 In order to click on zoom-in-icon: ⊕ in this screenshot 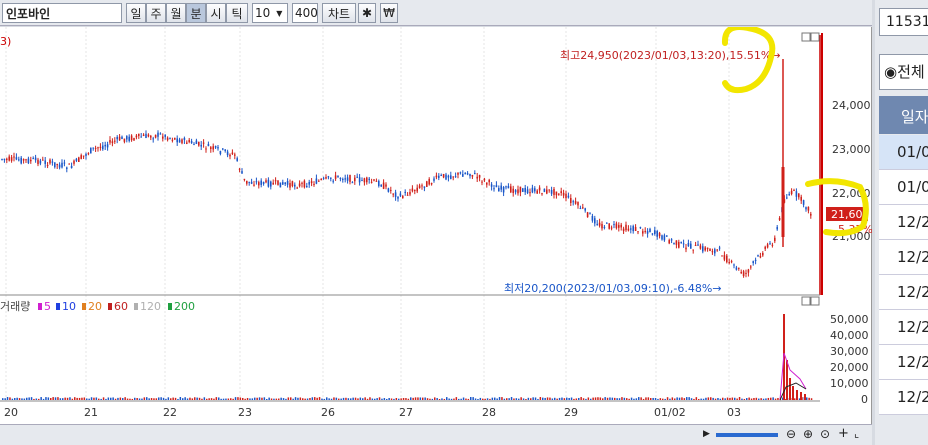, I will do `click(808, 434)`.